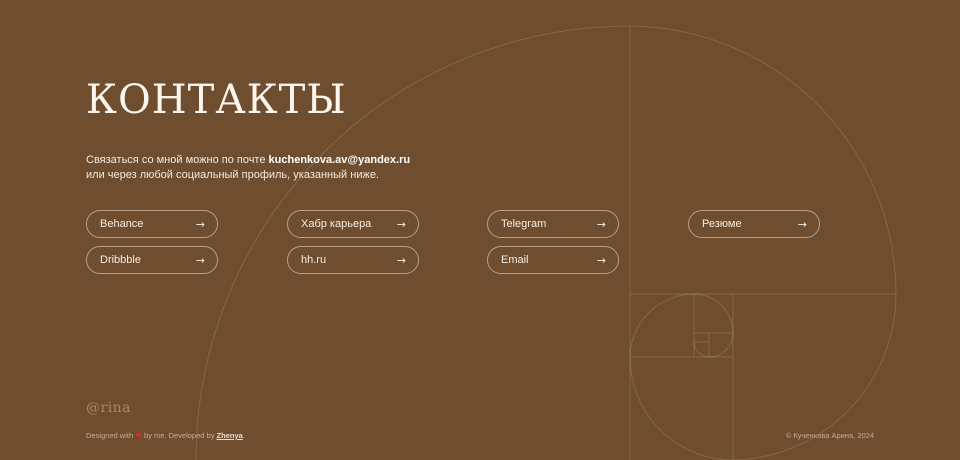  What do you see at coordinates (524, 224) in the screenshot?
I see `telegram-label: Telegram` at bounding box center [524, 224].